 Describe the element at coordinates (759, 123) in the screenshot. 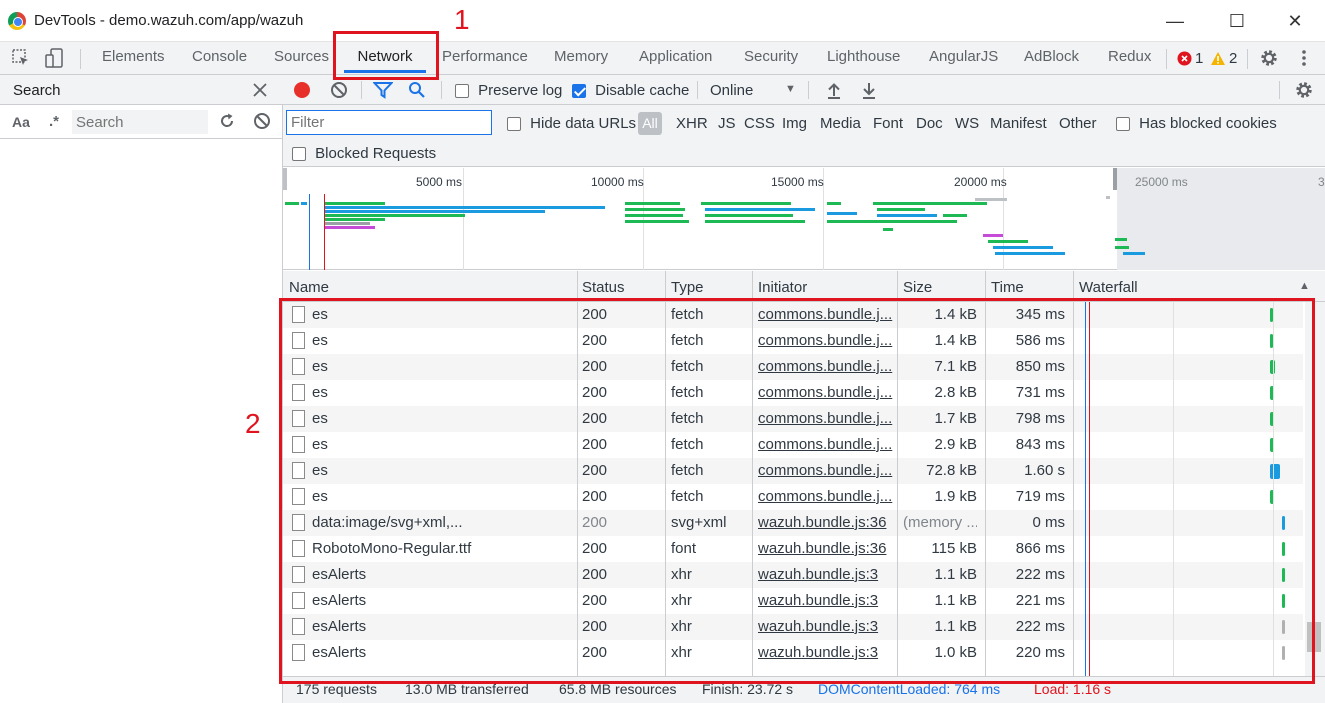

I see `filter-type-css: CSS` at that location.